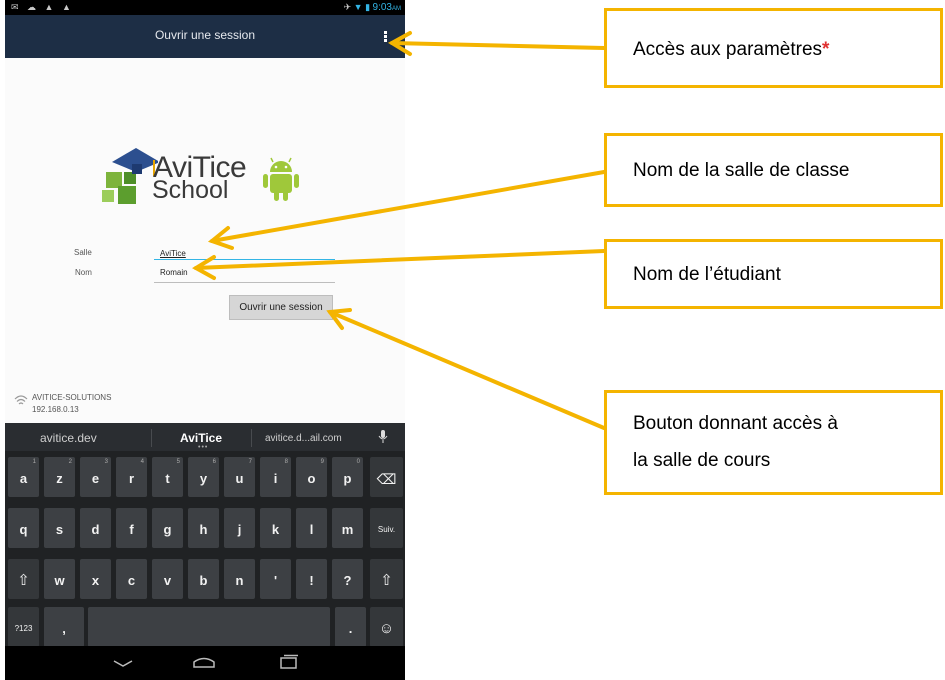 Image resolution: width=945 pixels, height=680 pixels. I want to click on callout-student-text: Nom de l’étudiant, so click(707, 274).